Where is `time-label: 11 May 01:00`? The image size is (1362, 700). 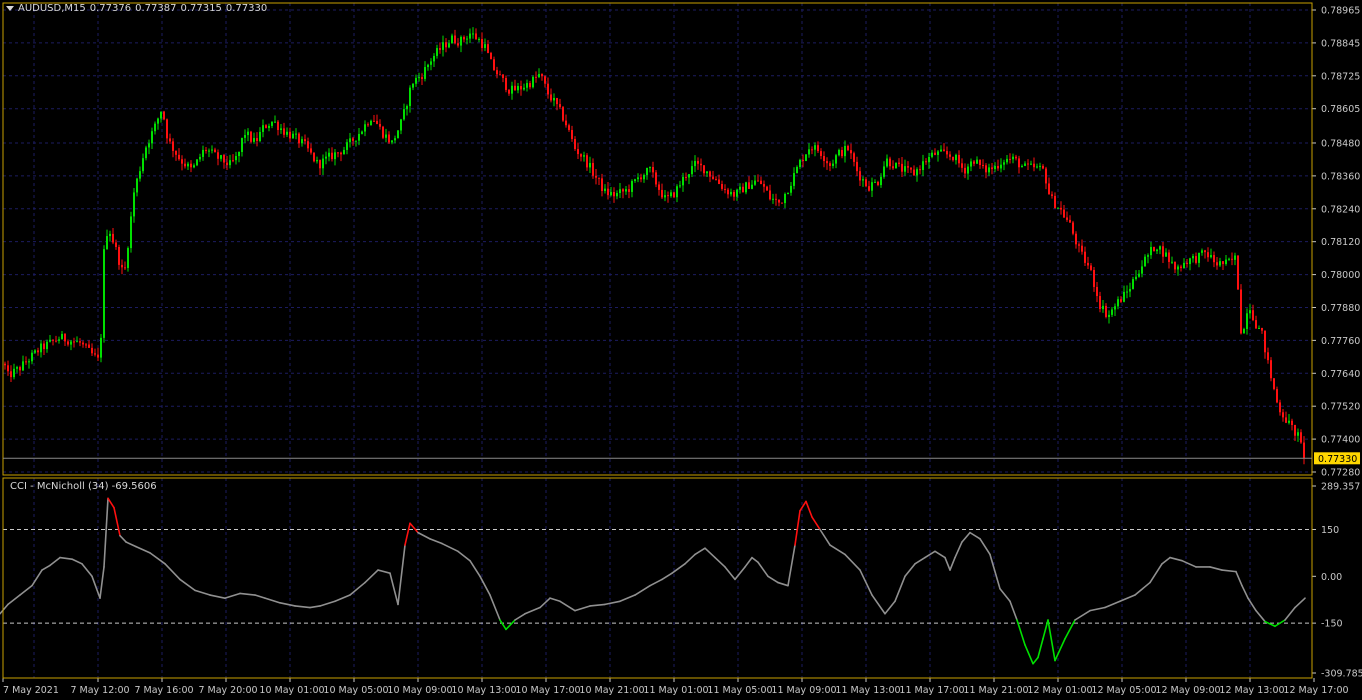 time-label: 11 May 01:00 is located at coordinates (675, 690).